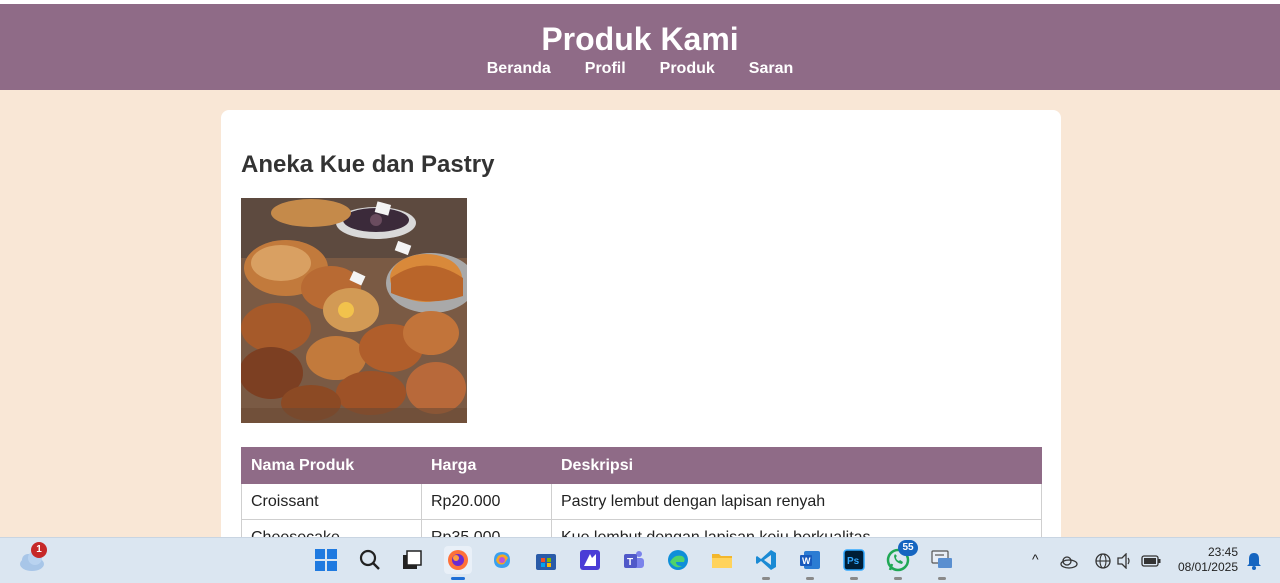 This screenshot has height=583, width=1280. I want to click on svg-text: T, so click(630, 562).